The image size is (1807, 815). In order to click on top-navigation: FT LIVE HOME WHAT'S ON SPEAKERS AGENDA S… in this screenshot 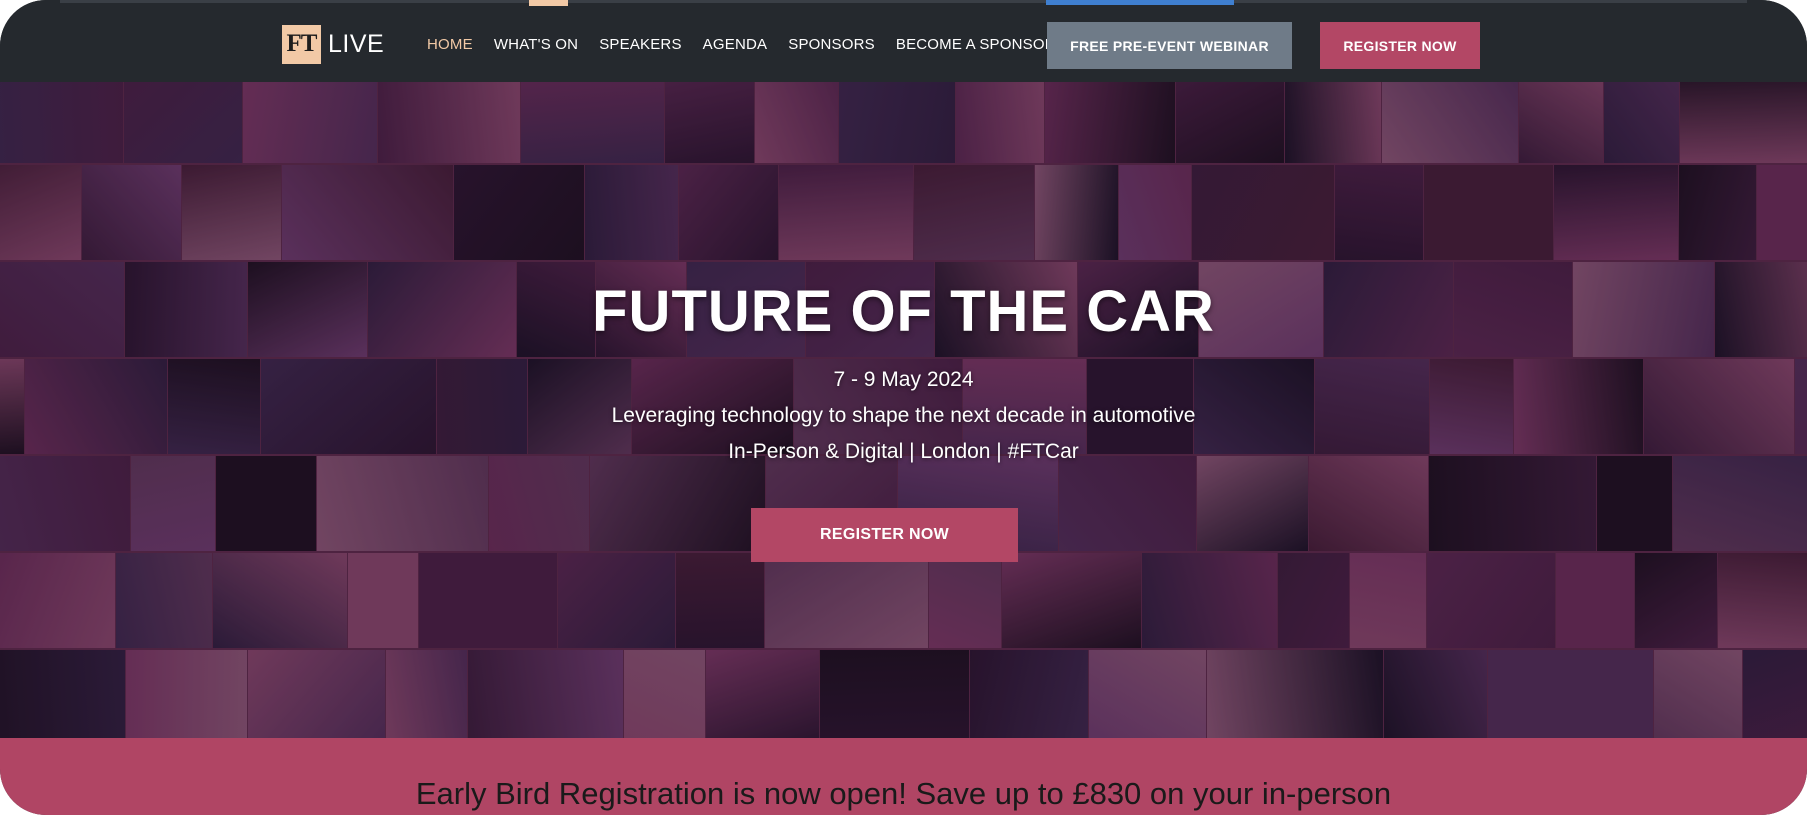, I will do `click(903, 41)`.